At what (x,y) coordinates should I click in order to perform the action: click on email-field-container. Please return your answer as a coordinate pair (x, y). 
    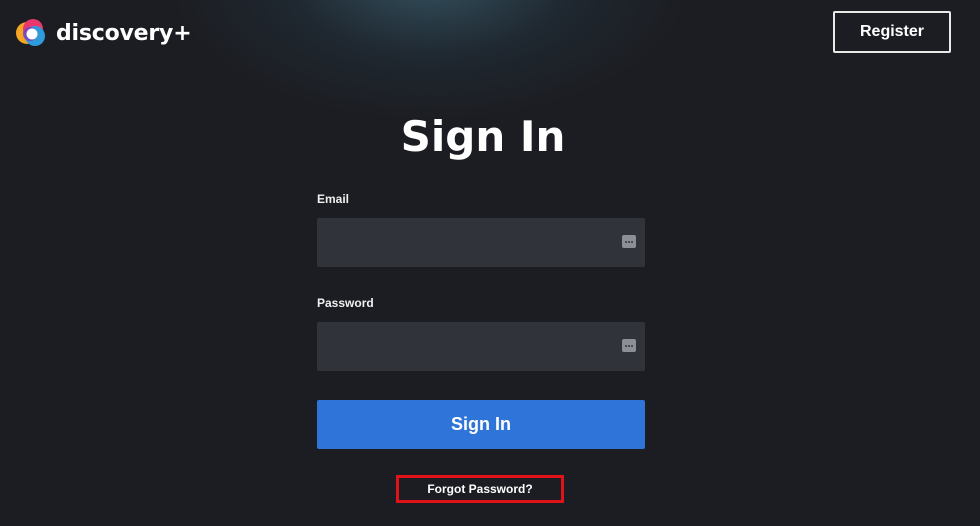
    Looking at the image, I should click on (481, 242).